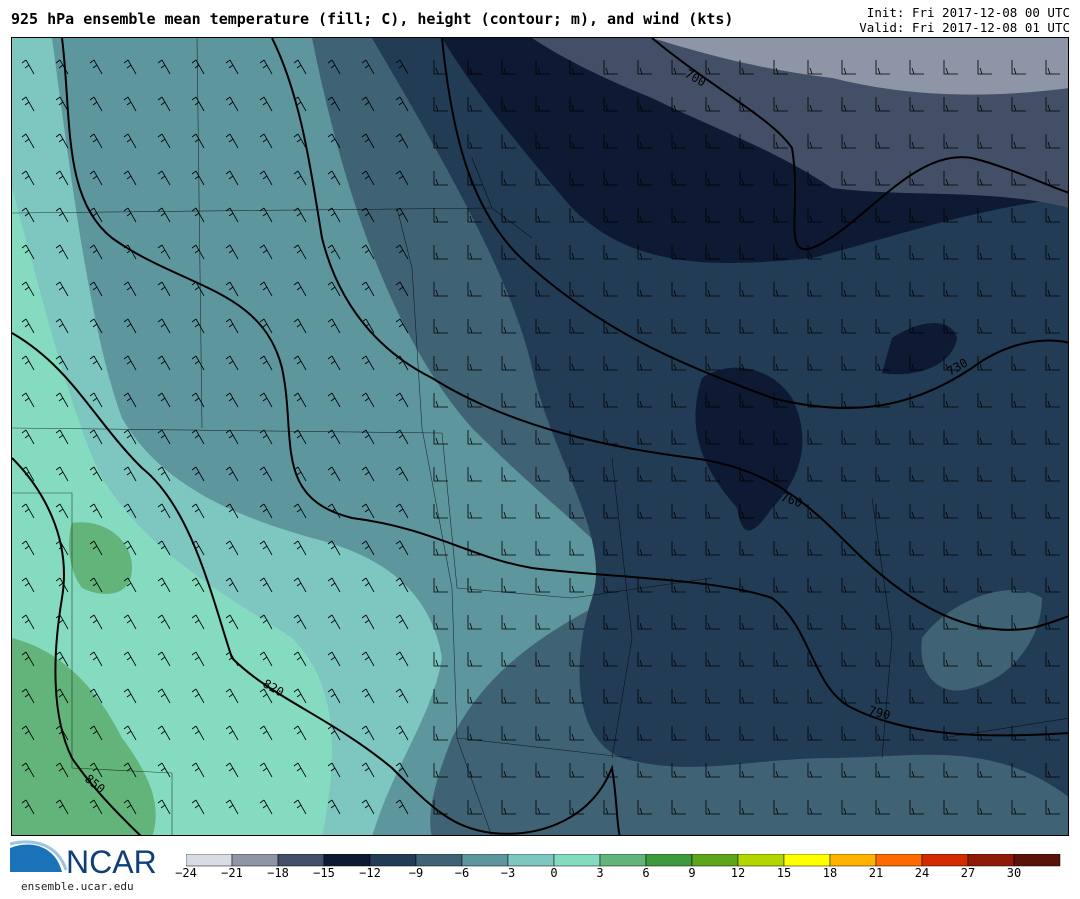 The image size is (1080, 899). Describe the element at coordinates (370, 873) in the screenshot. I see `colorbar-tick-label: −12` at that location.